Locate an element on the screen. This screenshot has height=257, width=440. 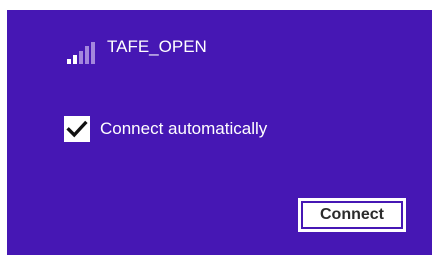
auto-connect-label: Connect automatically is located at coordinates (184, 128).